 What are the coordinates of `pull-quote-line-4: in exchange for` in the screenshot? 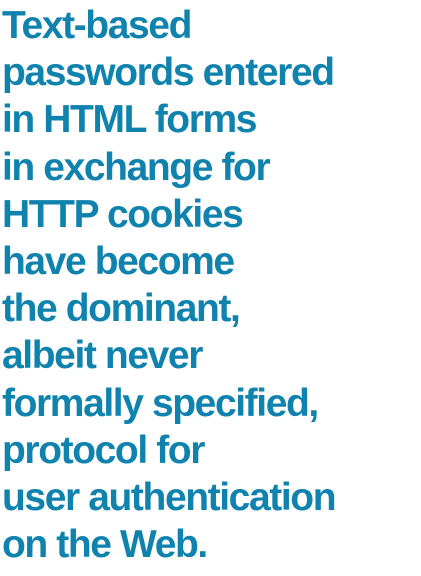 It's located at (136, 167).